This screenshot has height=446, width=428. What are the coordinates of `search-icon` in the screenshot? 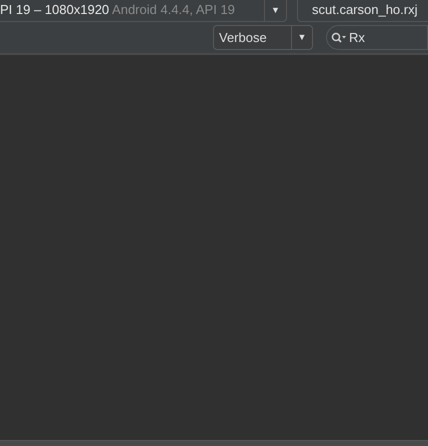 It's located at (338, 38).